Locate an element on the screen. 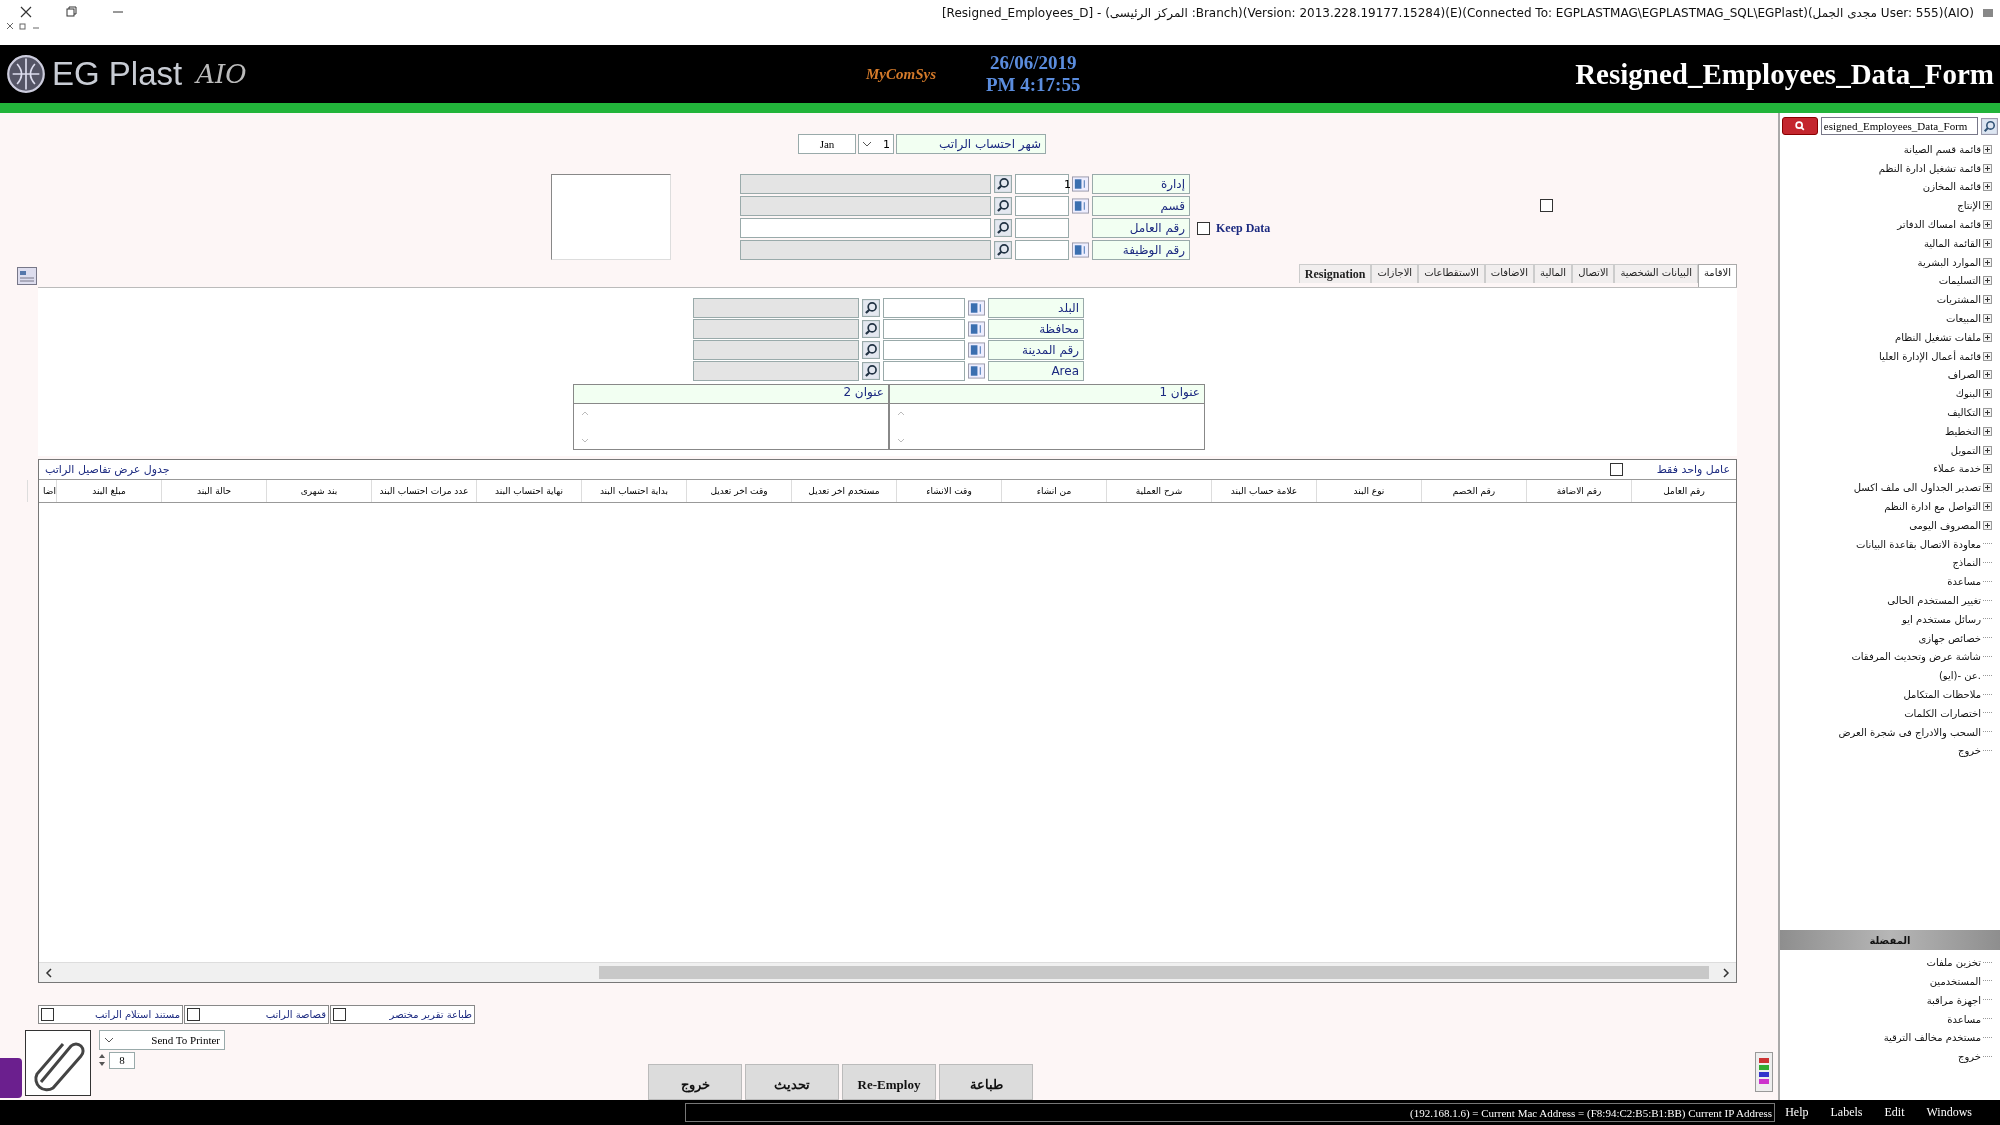 The width and height of the screenshot is (2000, 1125). menu-item: المشتريات is located at coordinates (1958, 300).